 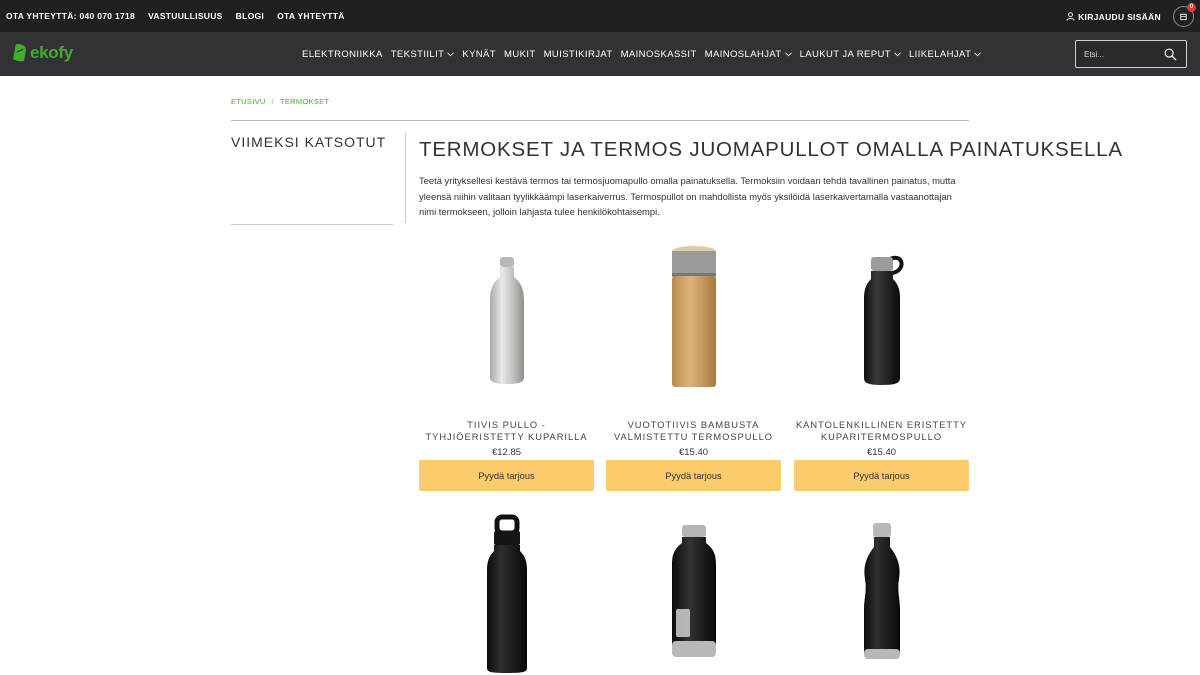 What do you see at coordinates (250, 16) in the screenshot?
I see `top-link-blogi: BLOGI` at bounding box center [250, 16].